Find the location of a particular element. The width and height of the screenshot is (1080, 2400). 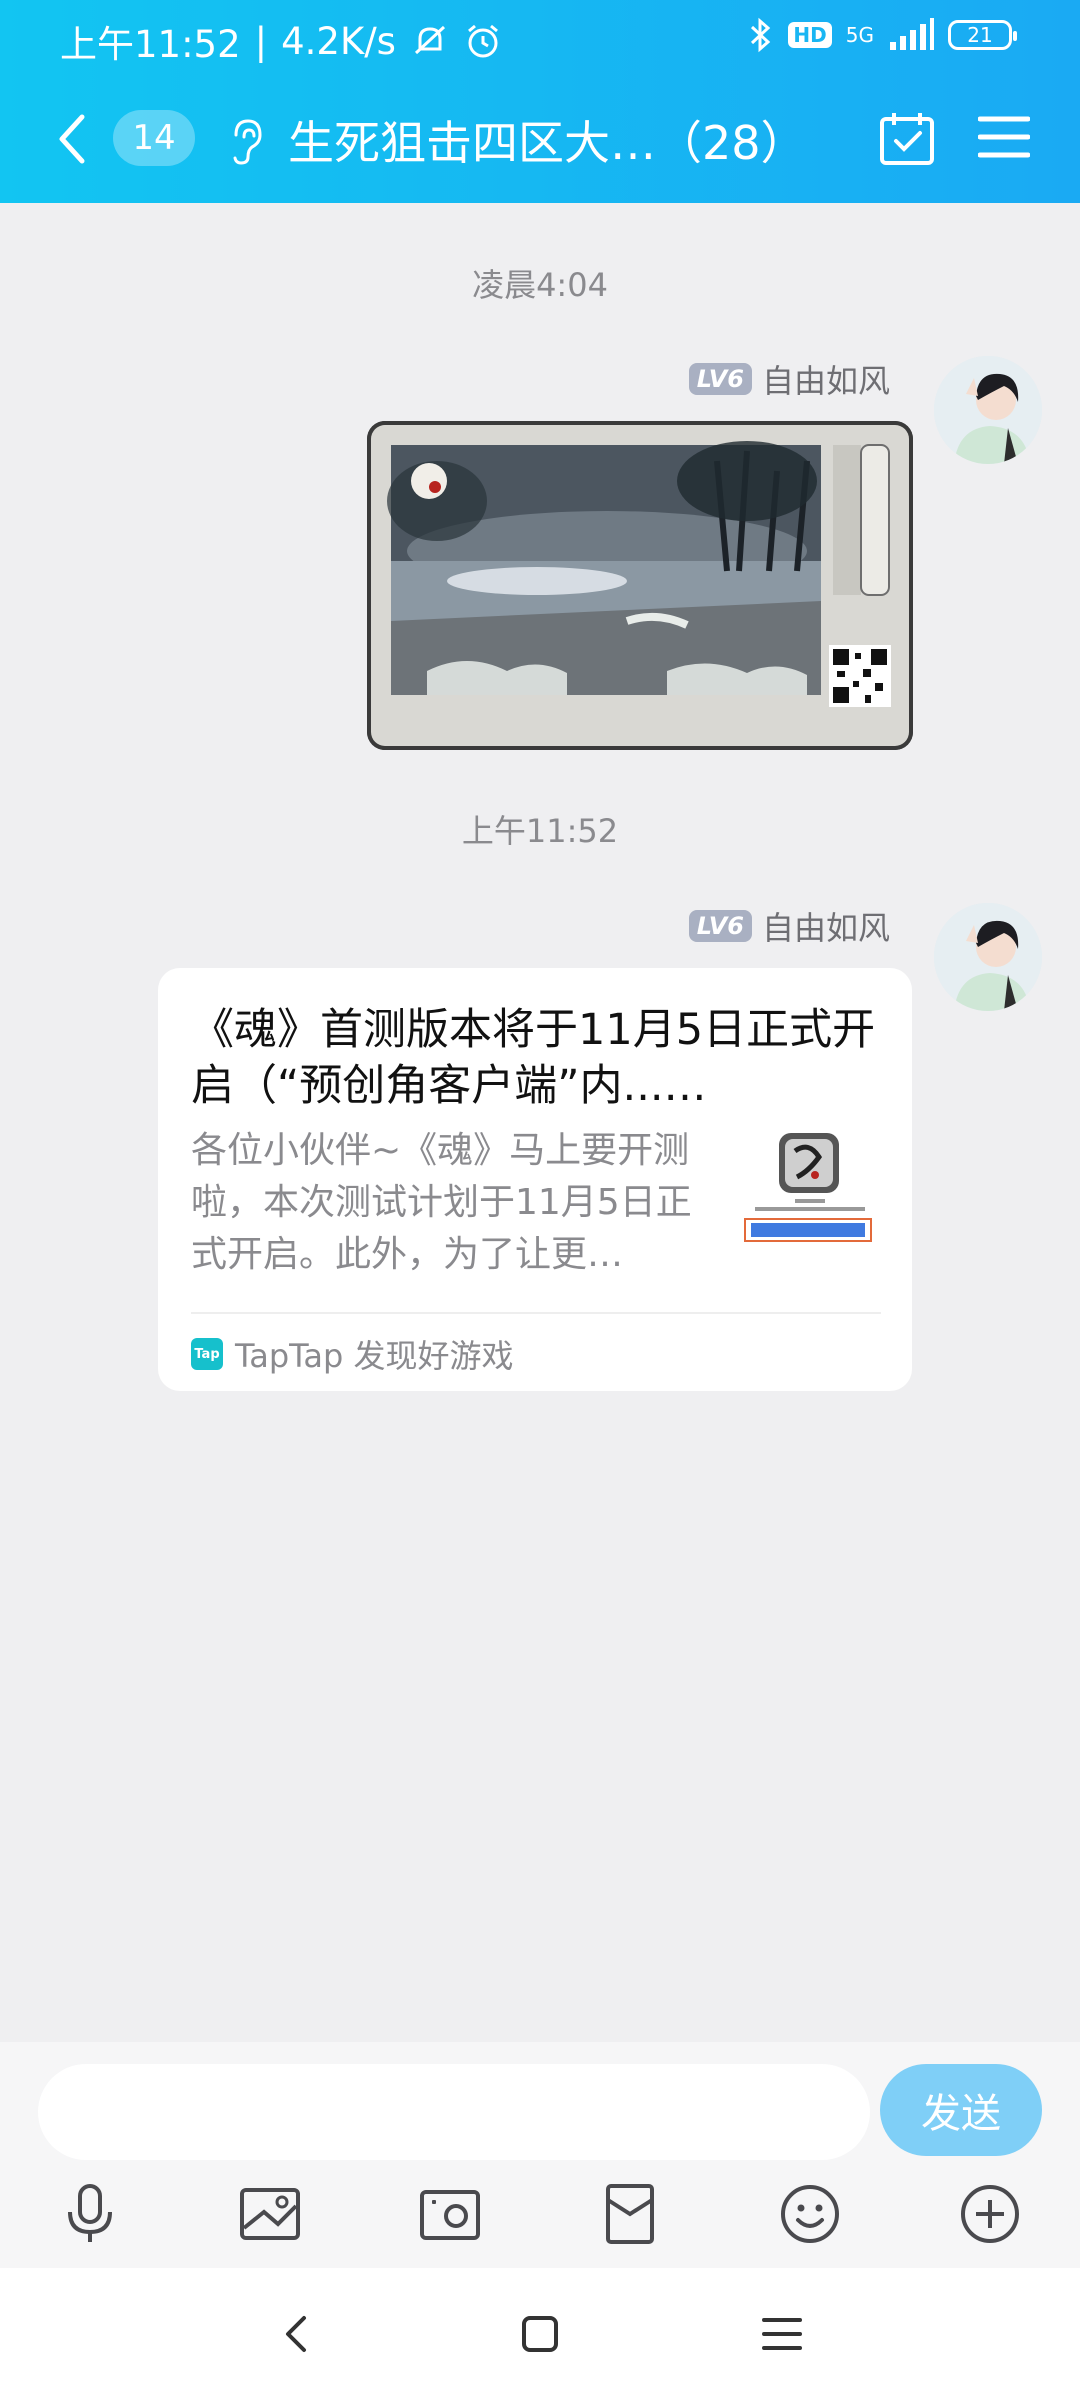

hd-badge: HD is located at coordinates (810, 35).